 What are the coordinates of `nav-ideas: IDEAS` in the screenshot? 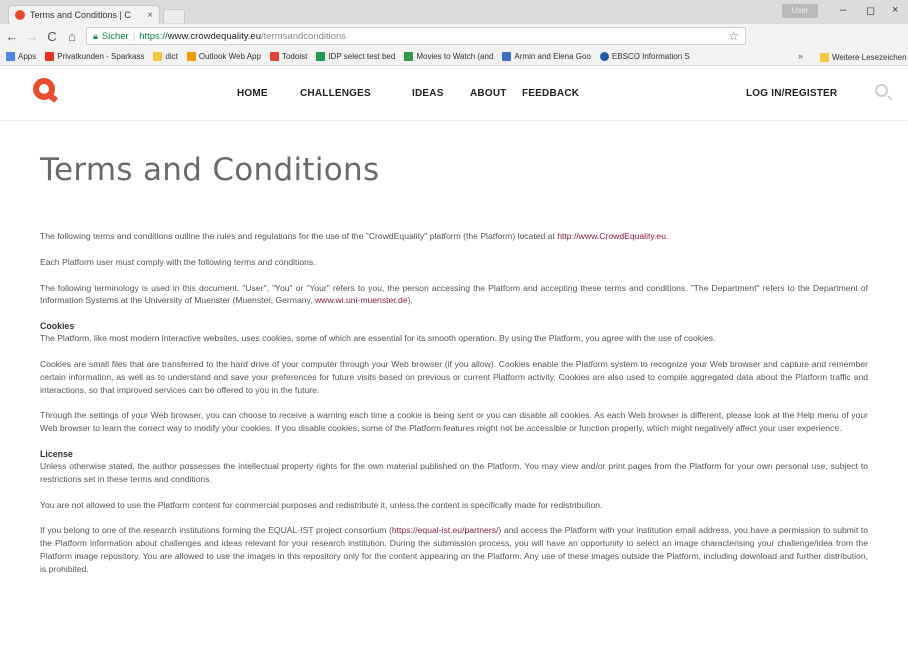 It's located at (428, 93).